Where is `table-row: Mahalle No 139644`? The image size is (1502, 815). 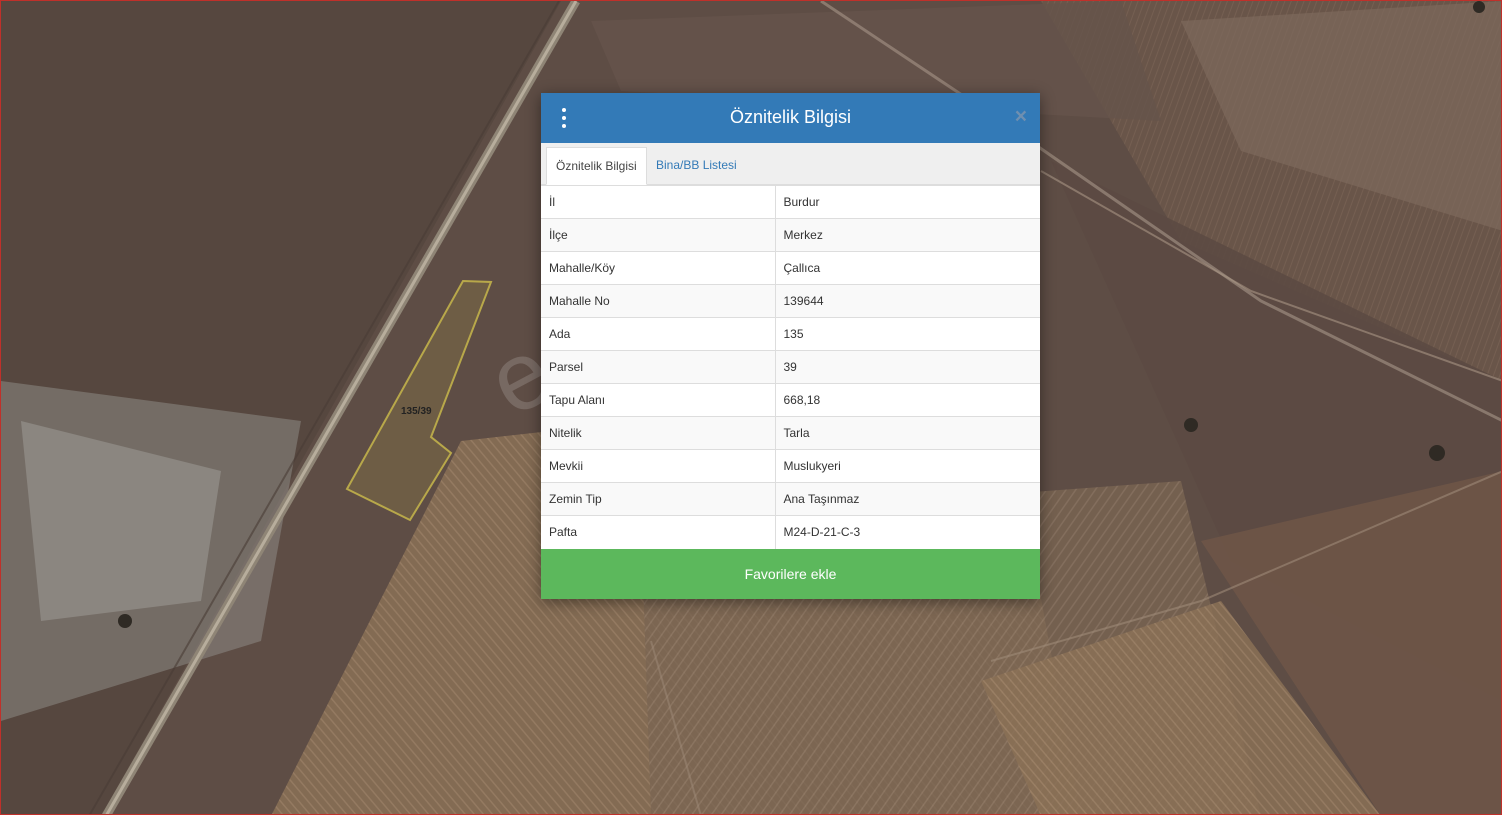 table-row: Mahalle No 139644 is located at coordinates (790, 301).